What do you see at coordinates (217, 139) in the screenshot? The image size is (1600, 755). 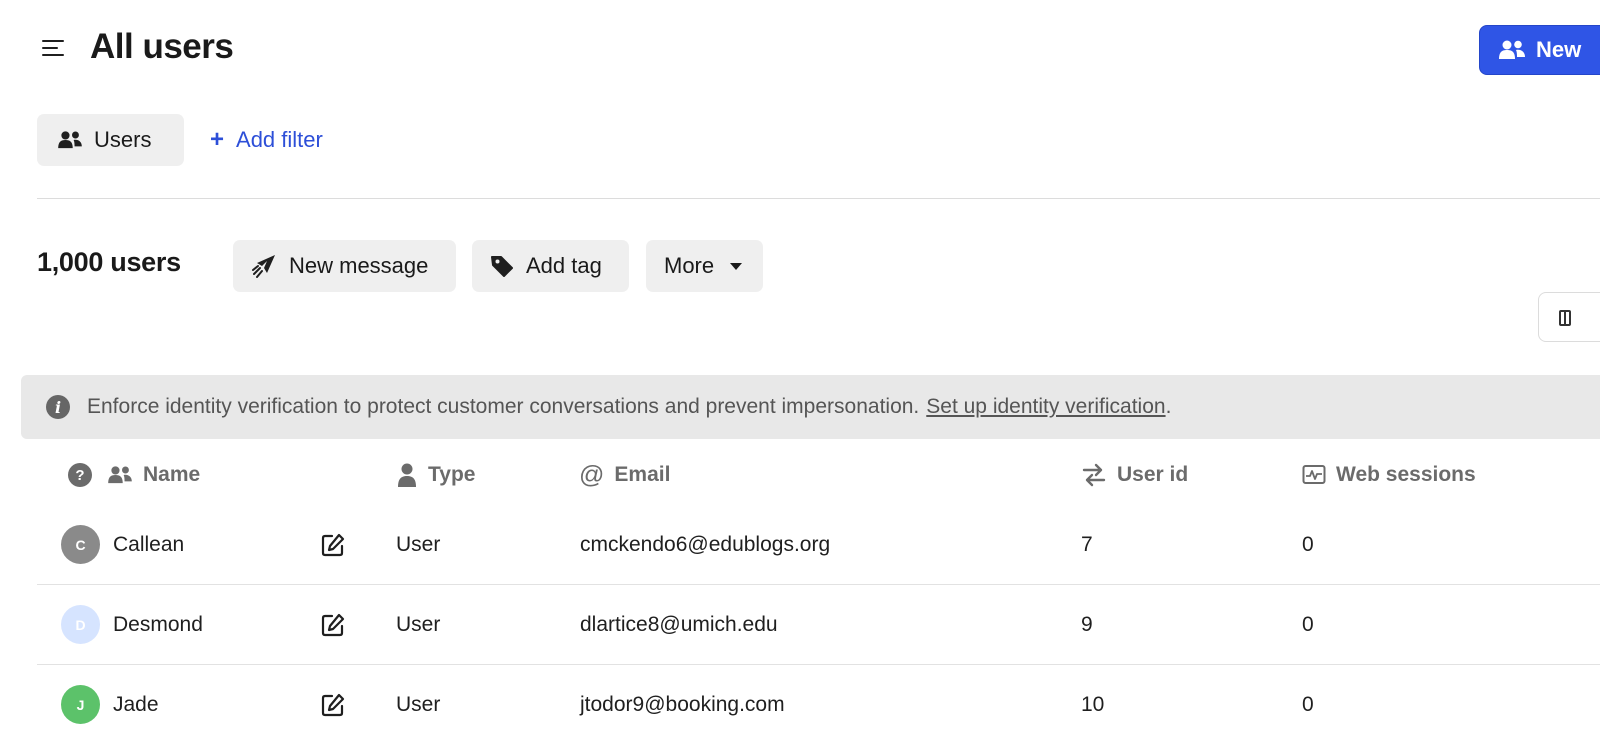 I see `plus-icon: +` at bounding box center [217, 139].